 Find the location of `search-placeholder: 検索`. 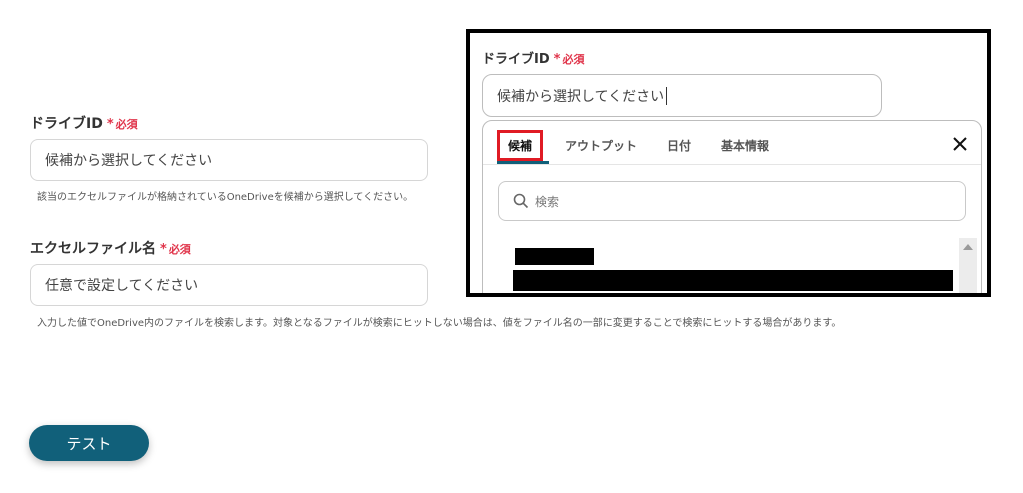

search-placeholder: 検索 is located at coordinates (547, 201).